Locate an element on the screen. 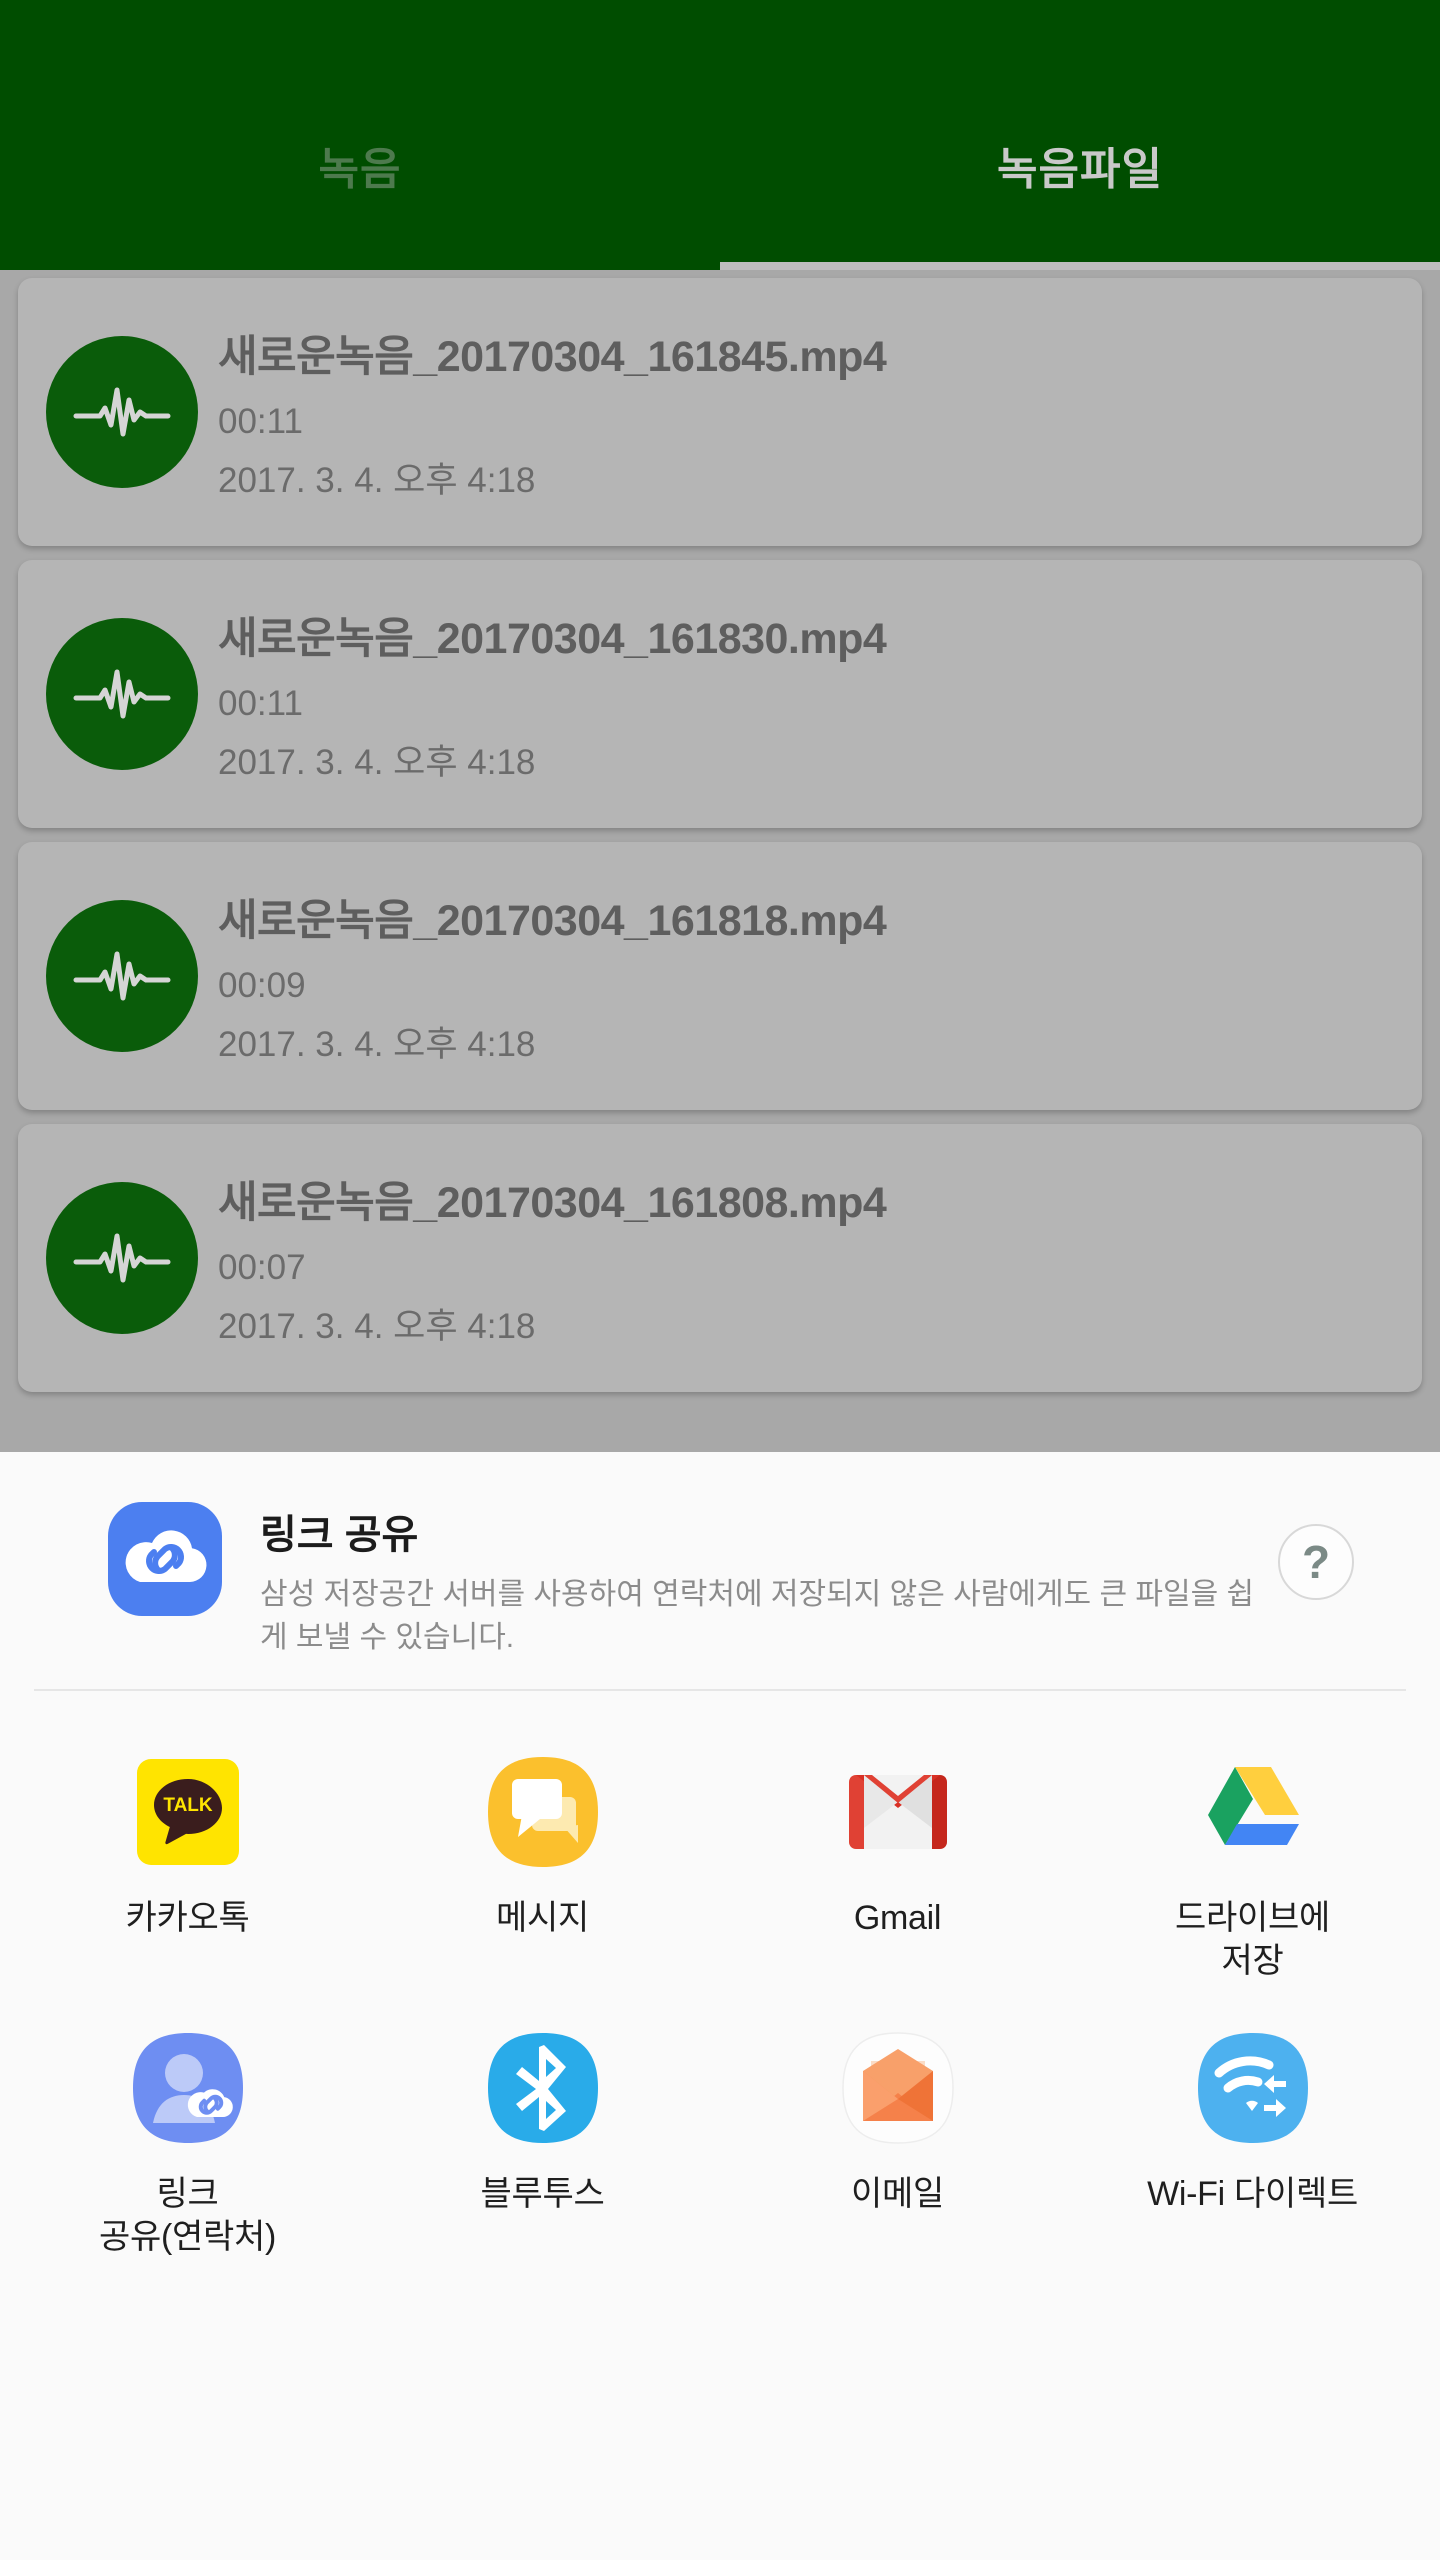  share-target-label: 이메일 is located at coordinates (897, 2193).